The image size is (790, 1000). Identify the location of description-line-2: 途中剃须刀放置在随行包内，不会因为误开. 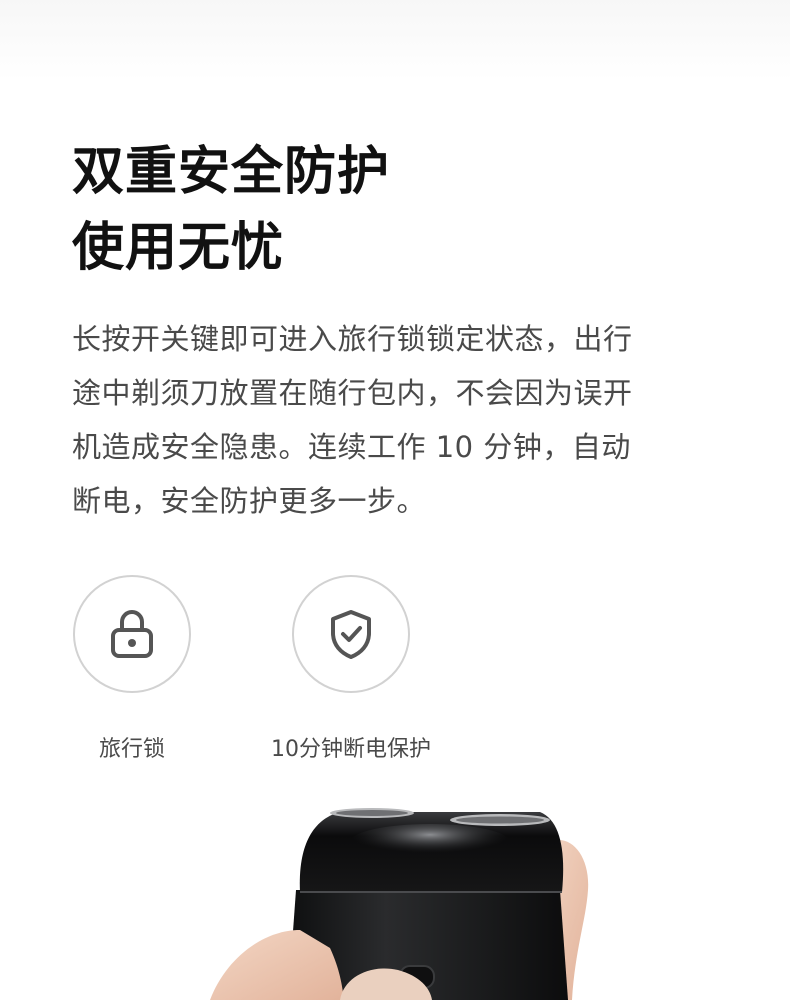
(352, 393).